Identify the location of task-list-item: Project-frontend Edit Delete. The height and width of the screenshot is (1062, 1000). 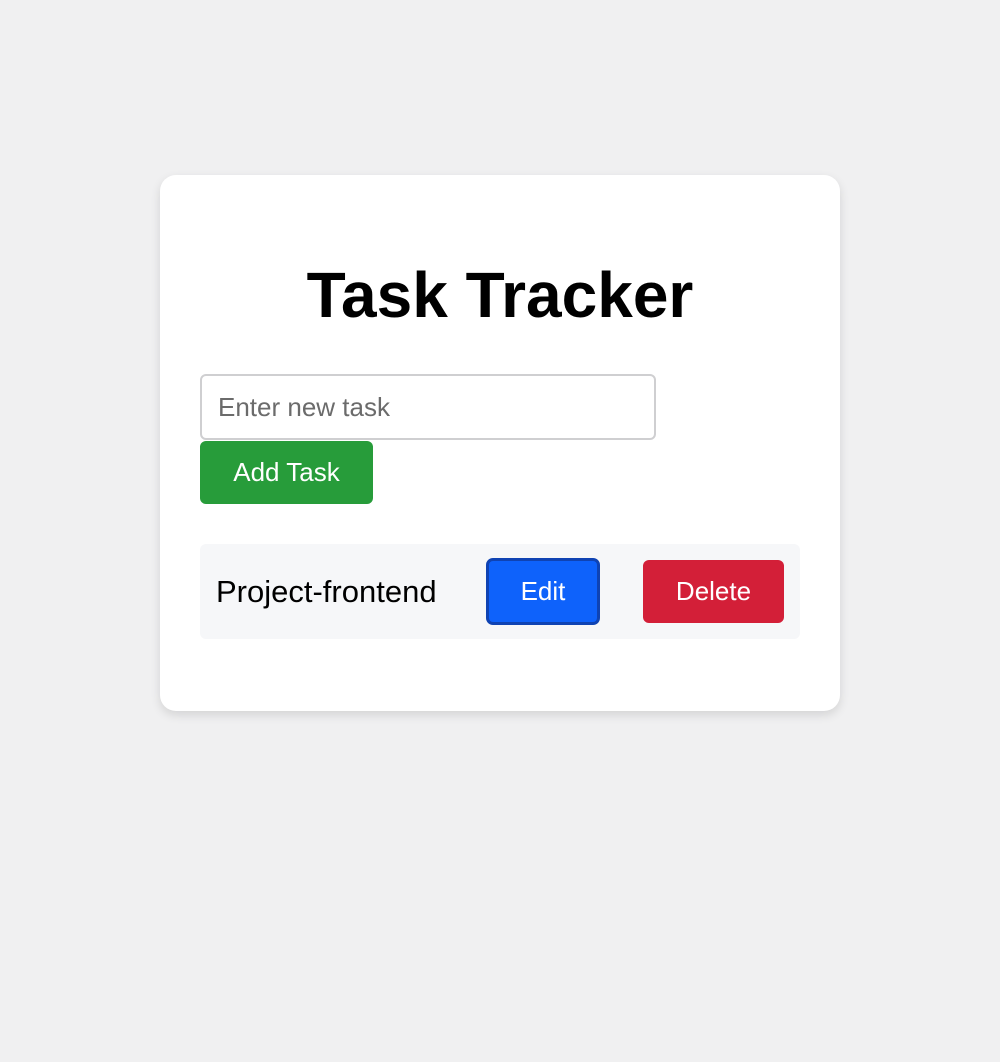
(500, 591).